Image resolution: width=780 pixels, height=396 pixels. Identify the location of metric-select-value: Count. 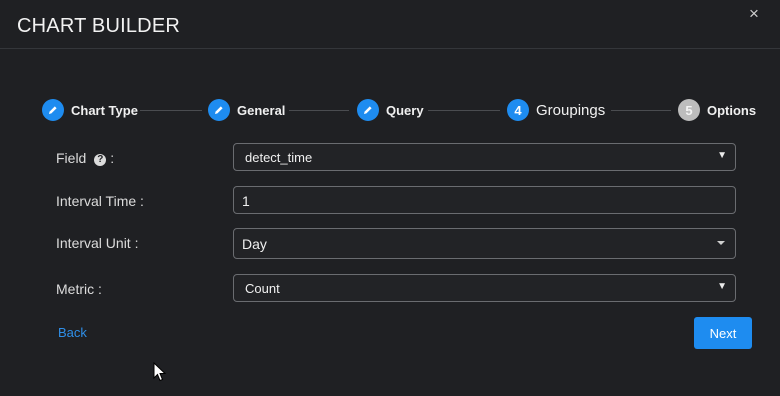
(262, 288).